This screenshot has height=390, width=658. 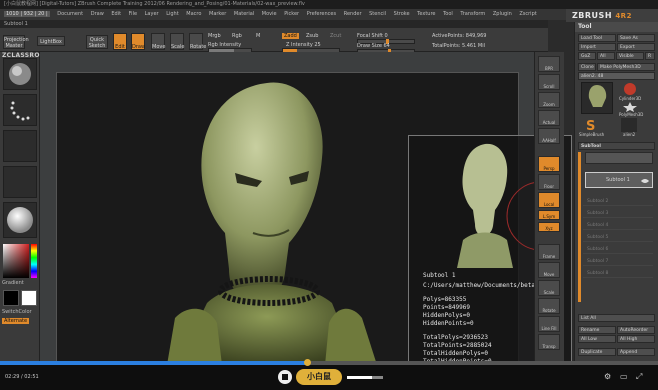 What do you see at coordinates (177, 41) in the screenshot?
I see `scale-button: Scale` at bounding box center [177, 41].